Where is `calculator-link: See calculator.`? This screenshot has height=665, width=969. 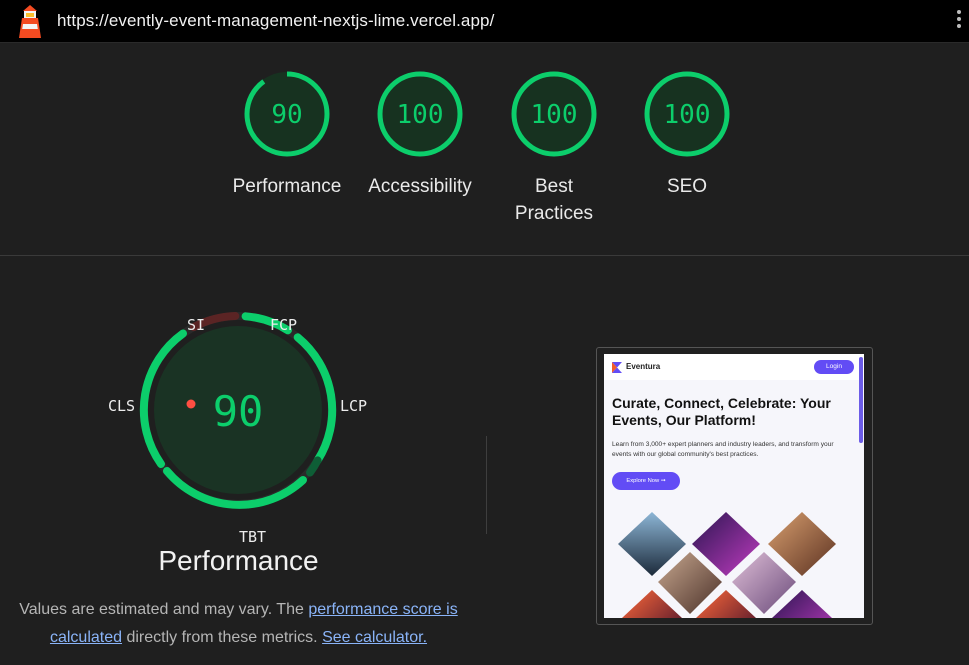 calculator-link: See calculator. is located at coordinates (374, 637).